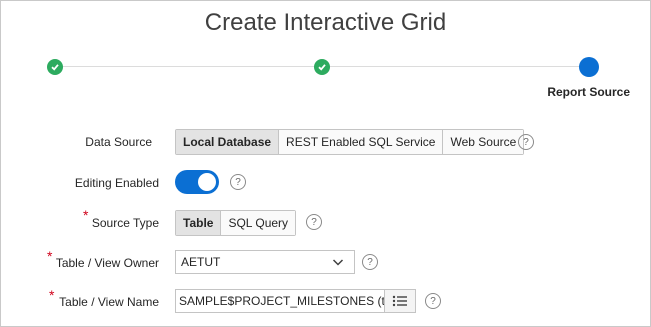  Describe the element at coordinates (361, 142) in the screenshot. I see `data-source-option-rest-sql: REST Enabled SQL Service` at that location.